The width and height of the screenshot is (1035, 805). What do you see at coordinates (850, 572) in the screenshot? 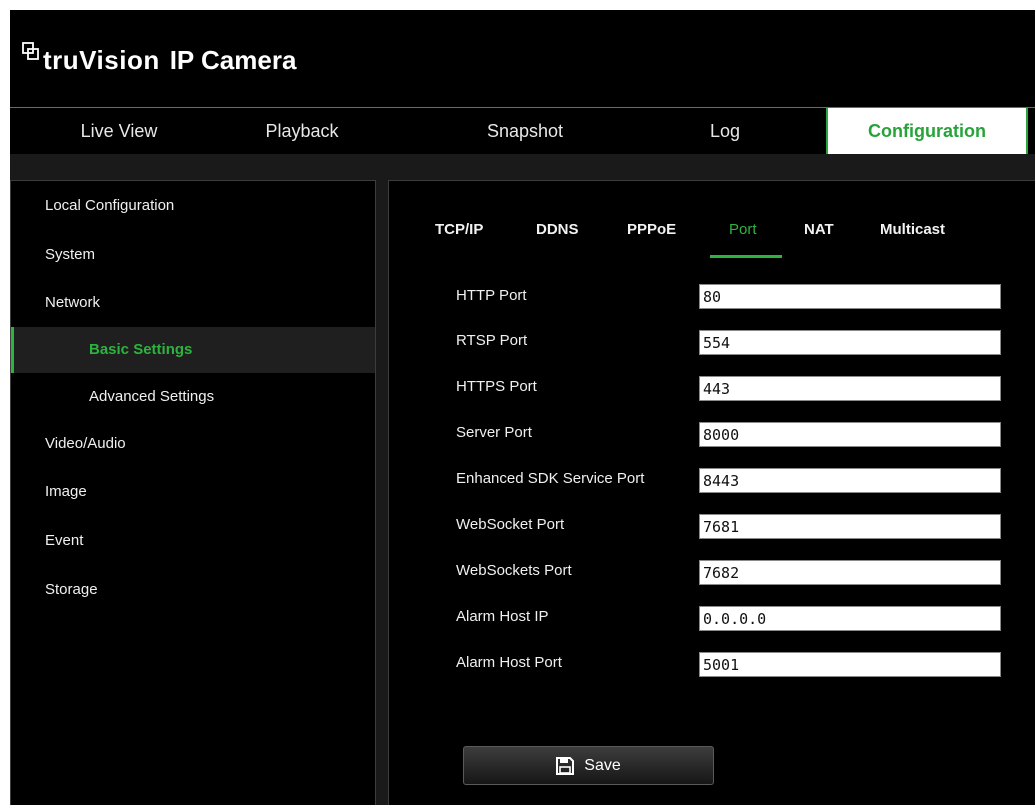
I see `websockets-port-input` at bounding box center [850, 572].